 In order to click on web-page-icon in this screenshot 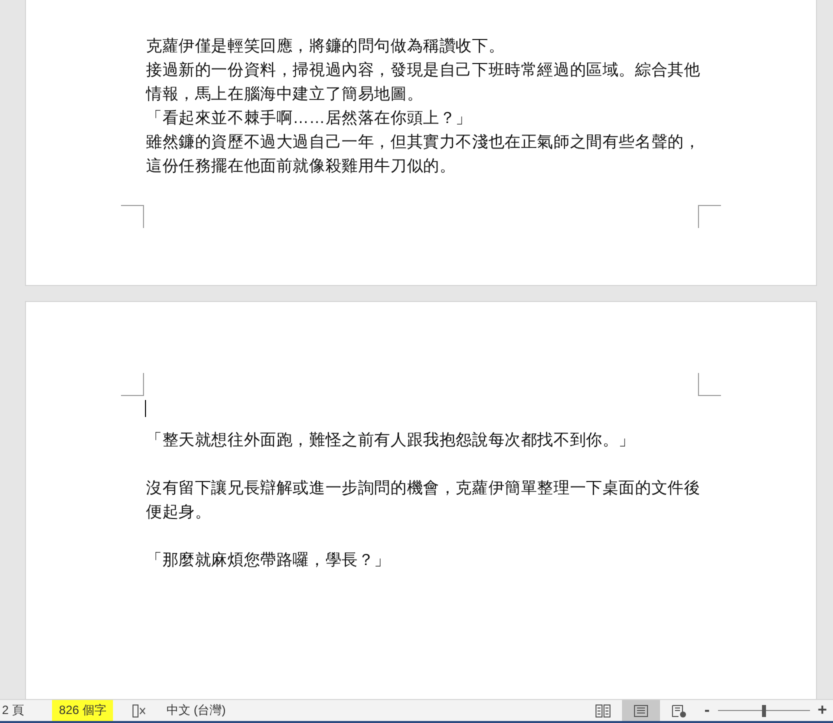, I will do `click(679, 711)`.